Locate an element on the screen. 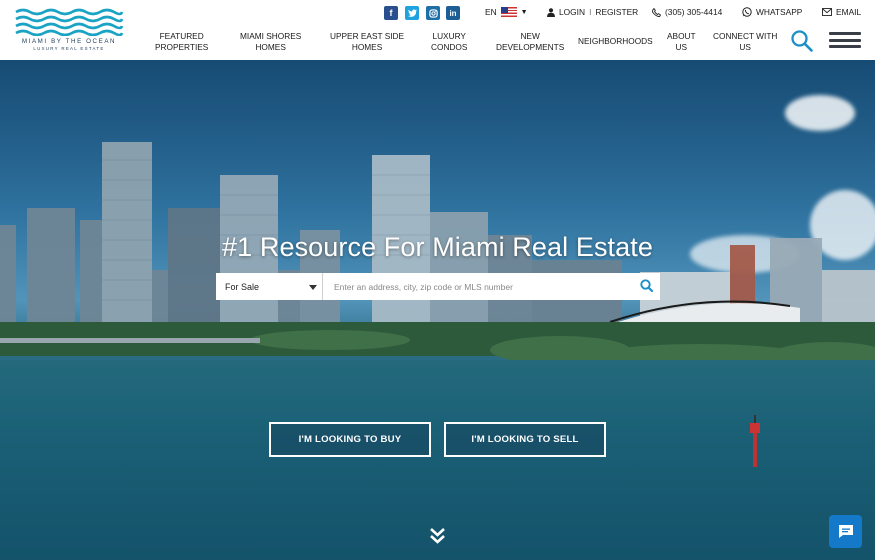 The height and width of the screenshot is (560, 875). chat-button is located at coordinates (845, 531).